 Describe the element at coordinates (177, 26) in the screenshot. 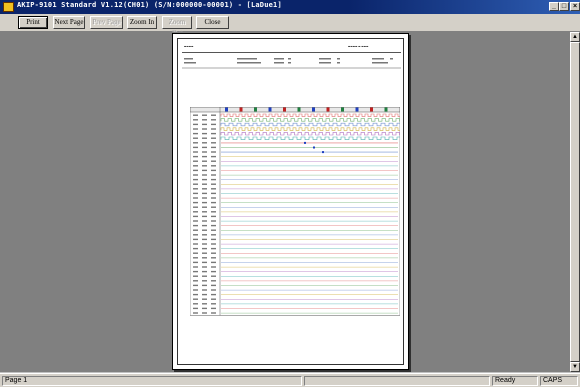

I see `zoom-out-button: Zoom Out` at that location.